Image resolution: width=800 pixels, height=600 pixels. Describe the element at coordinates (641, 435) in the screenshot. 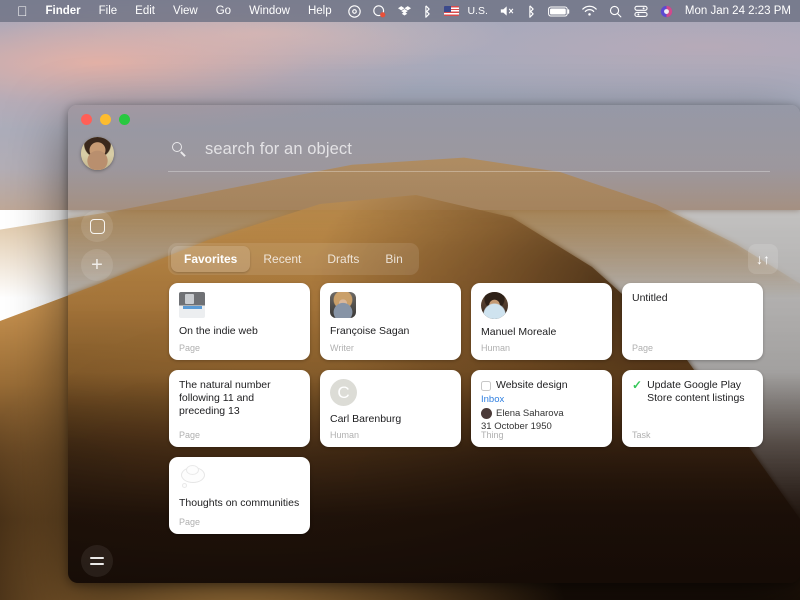

I see `card-subtitle: Task` at that location.